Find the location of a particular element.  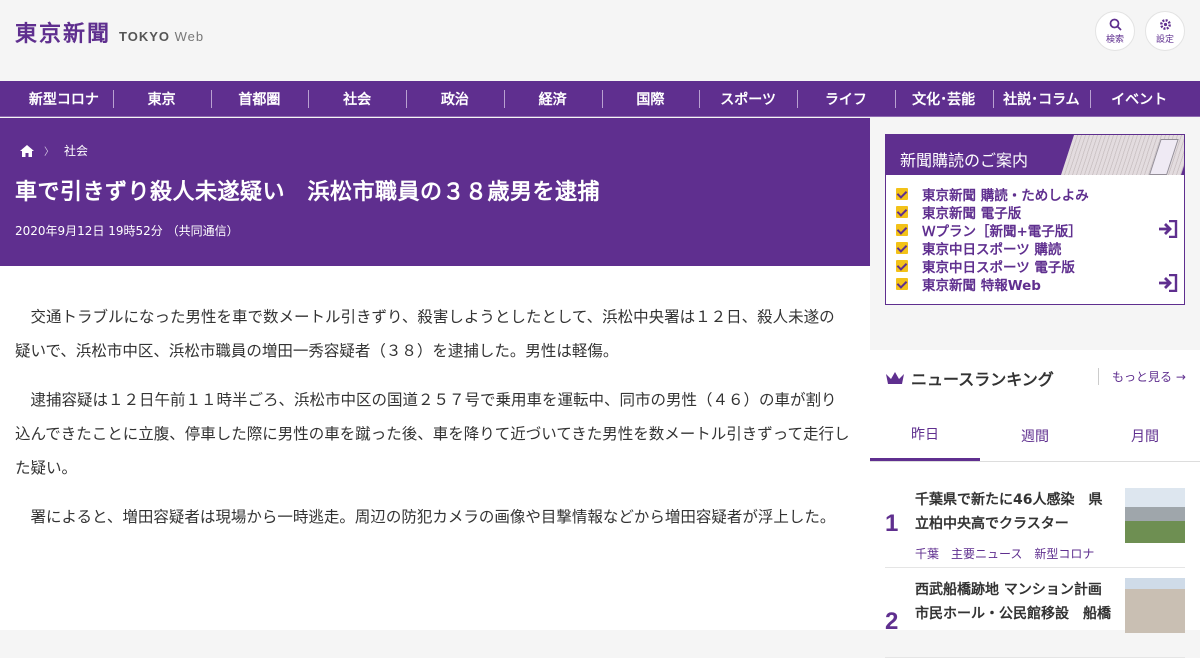

breadcrumb: 〉 社会 is located at coordinates (54, 150).